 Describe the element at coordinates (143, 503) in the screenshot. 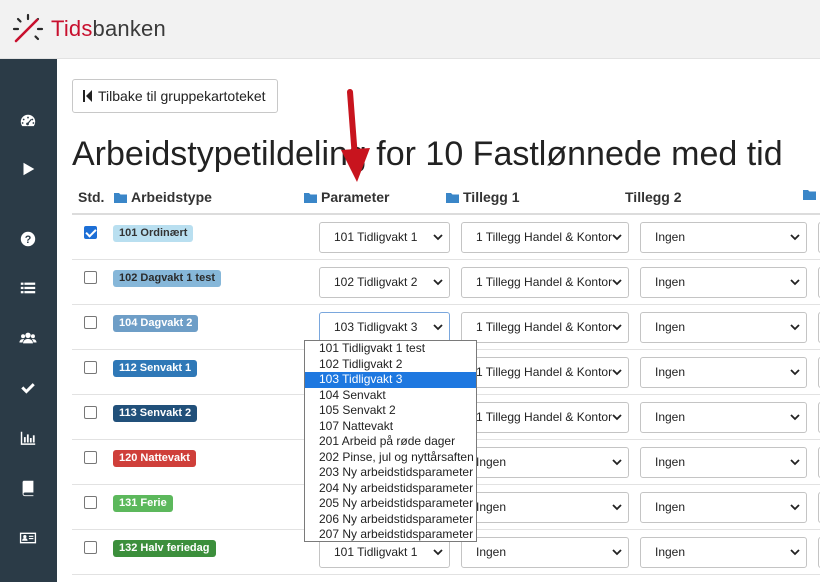

I see `work-type-badge: 131 Ferie` at that location.